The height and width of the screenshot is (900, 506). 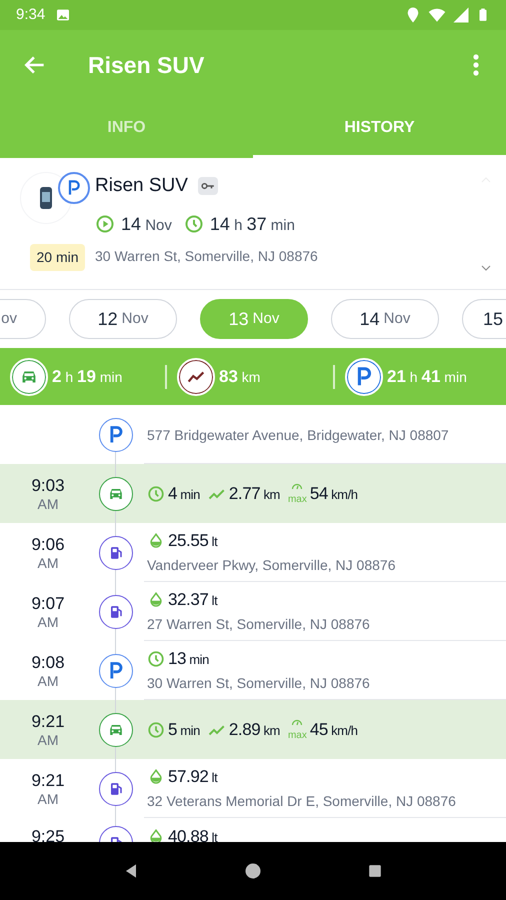 What do you see at coordinates (484, 319) in the screenshot?
I see `date-chip: 15` at bounding box center [484, 319].